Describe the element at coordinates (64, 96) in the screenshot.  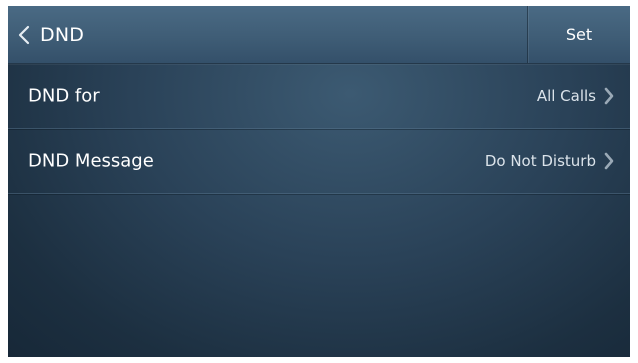
I see `row-label: DND for` at that location.